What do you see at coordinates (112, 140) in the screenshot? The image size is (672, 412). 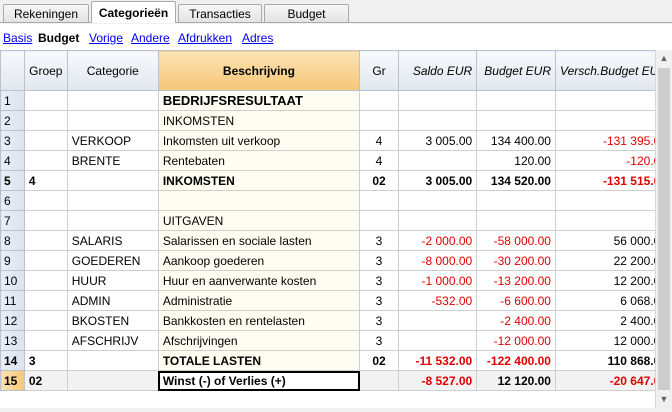 I see `categorie-cell: VERKOOP` at bounding box center [112, 140].